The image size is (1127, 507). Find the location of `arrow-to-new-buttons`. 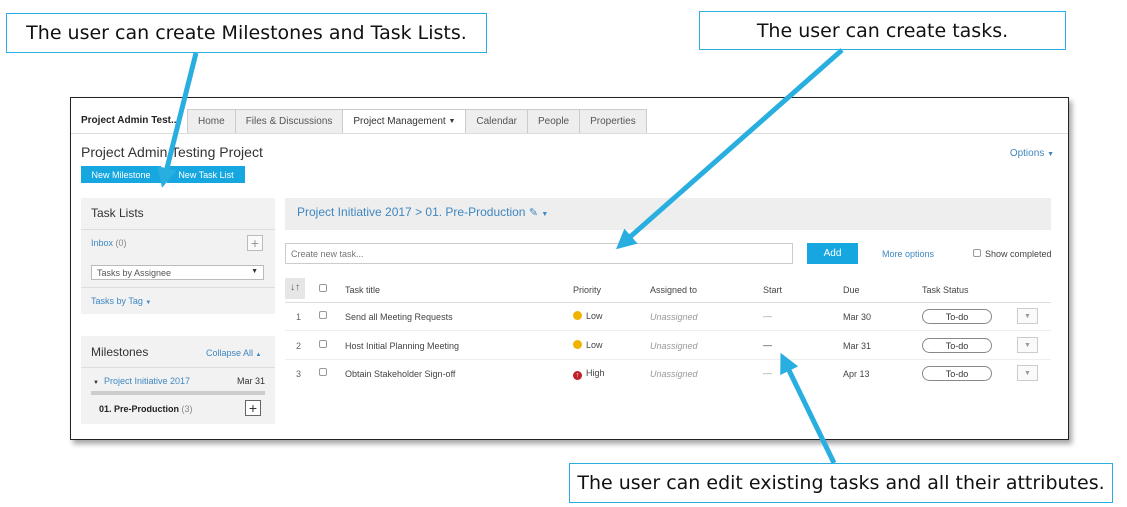

arrow-to-new-buttons is located at coordinates (178, 120).